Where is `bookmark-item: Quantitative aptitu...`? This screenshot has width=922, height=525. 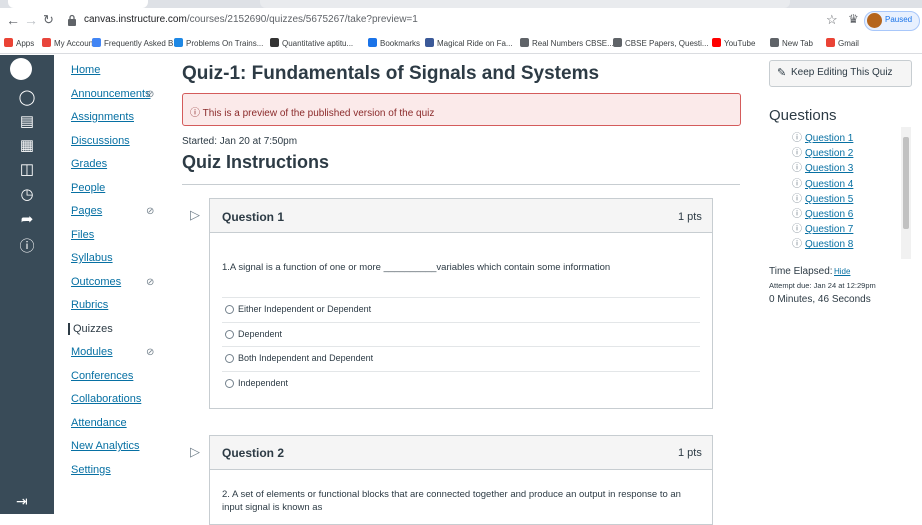 bookmark-item: Quantitative aptitu... is located at coordinates (311, 44).